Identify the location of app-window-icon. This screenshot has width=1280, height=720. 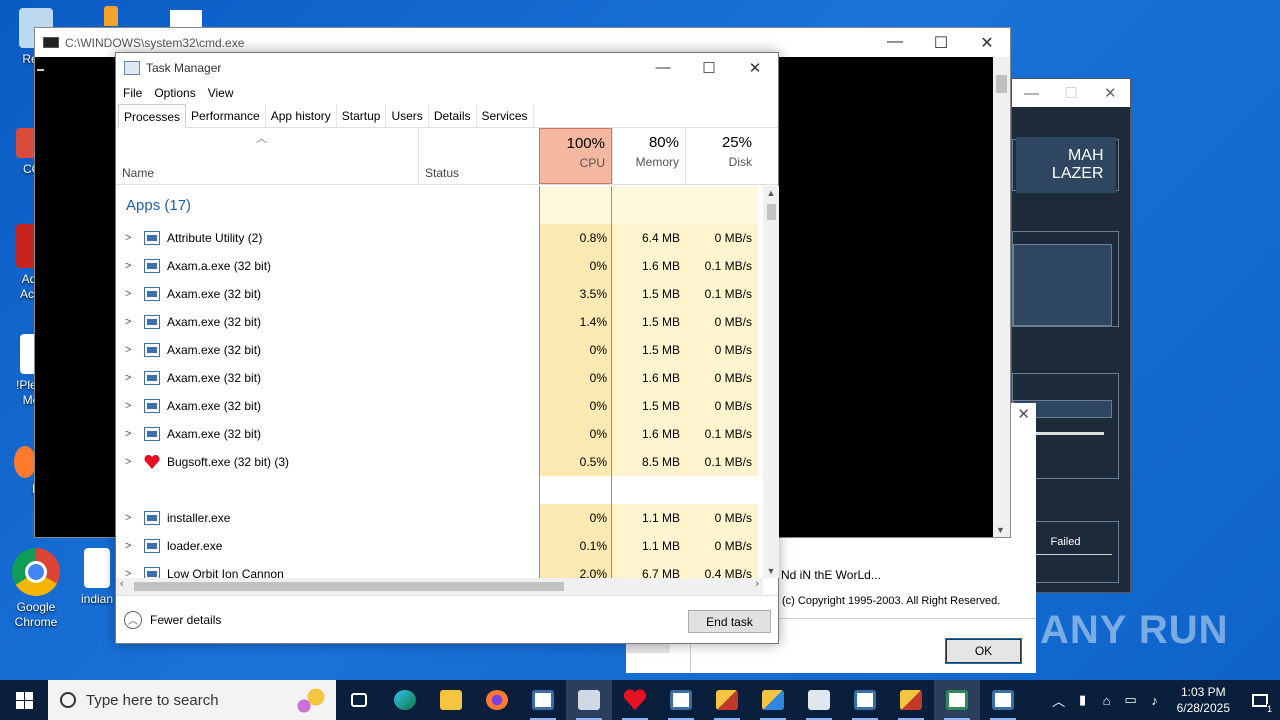
(152, 572).